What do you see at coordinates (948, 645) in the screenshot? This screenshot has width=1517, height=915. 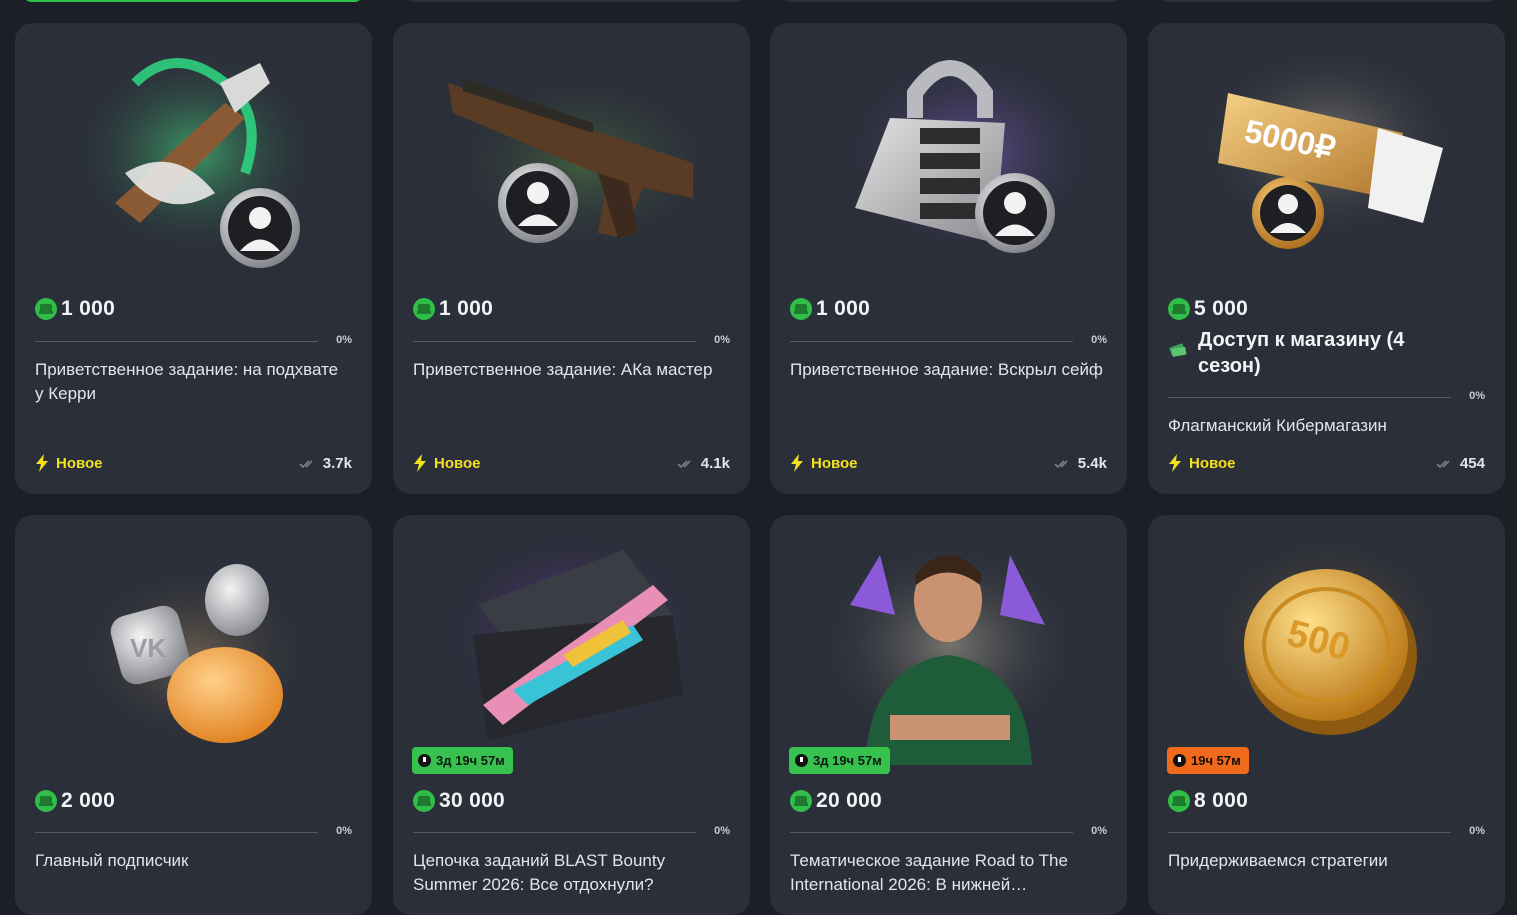 I see `player-portrait-art` at bounding box center [948, 645].